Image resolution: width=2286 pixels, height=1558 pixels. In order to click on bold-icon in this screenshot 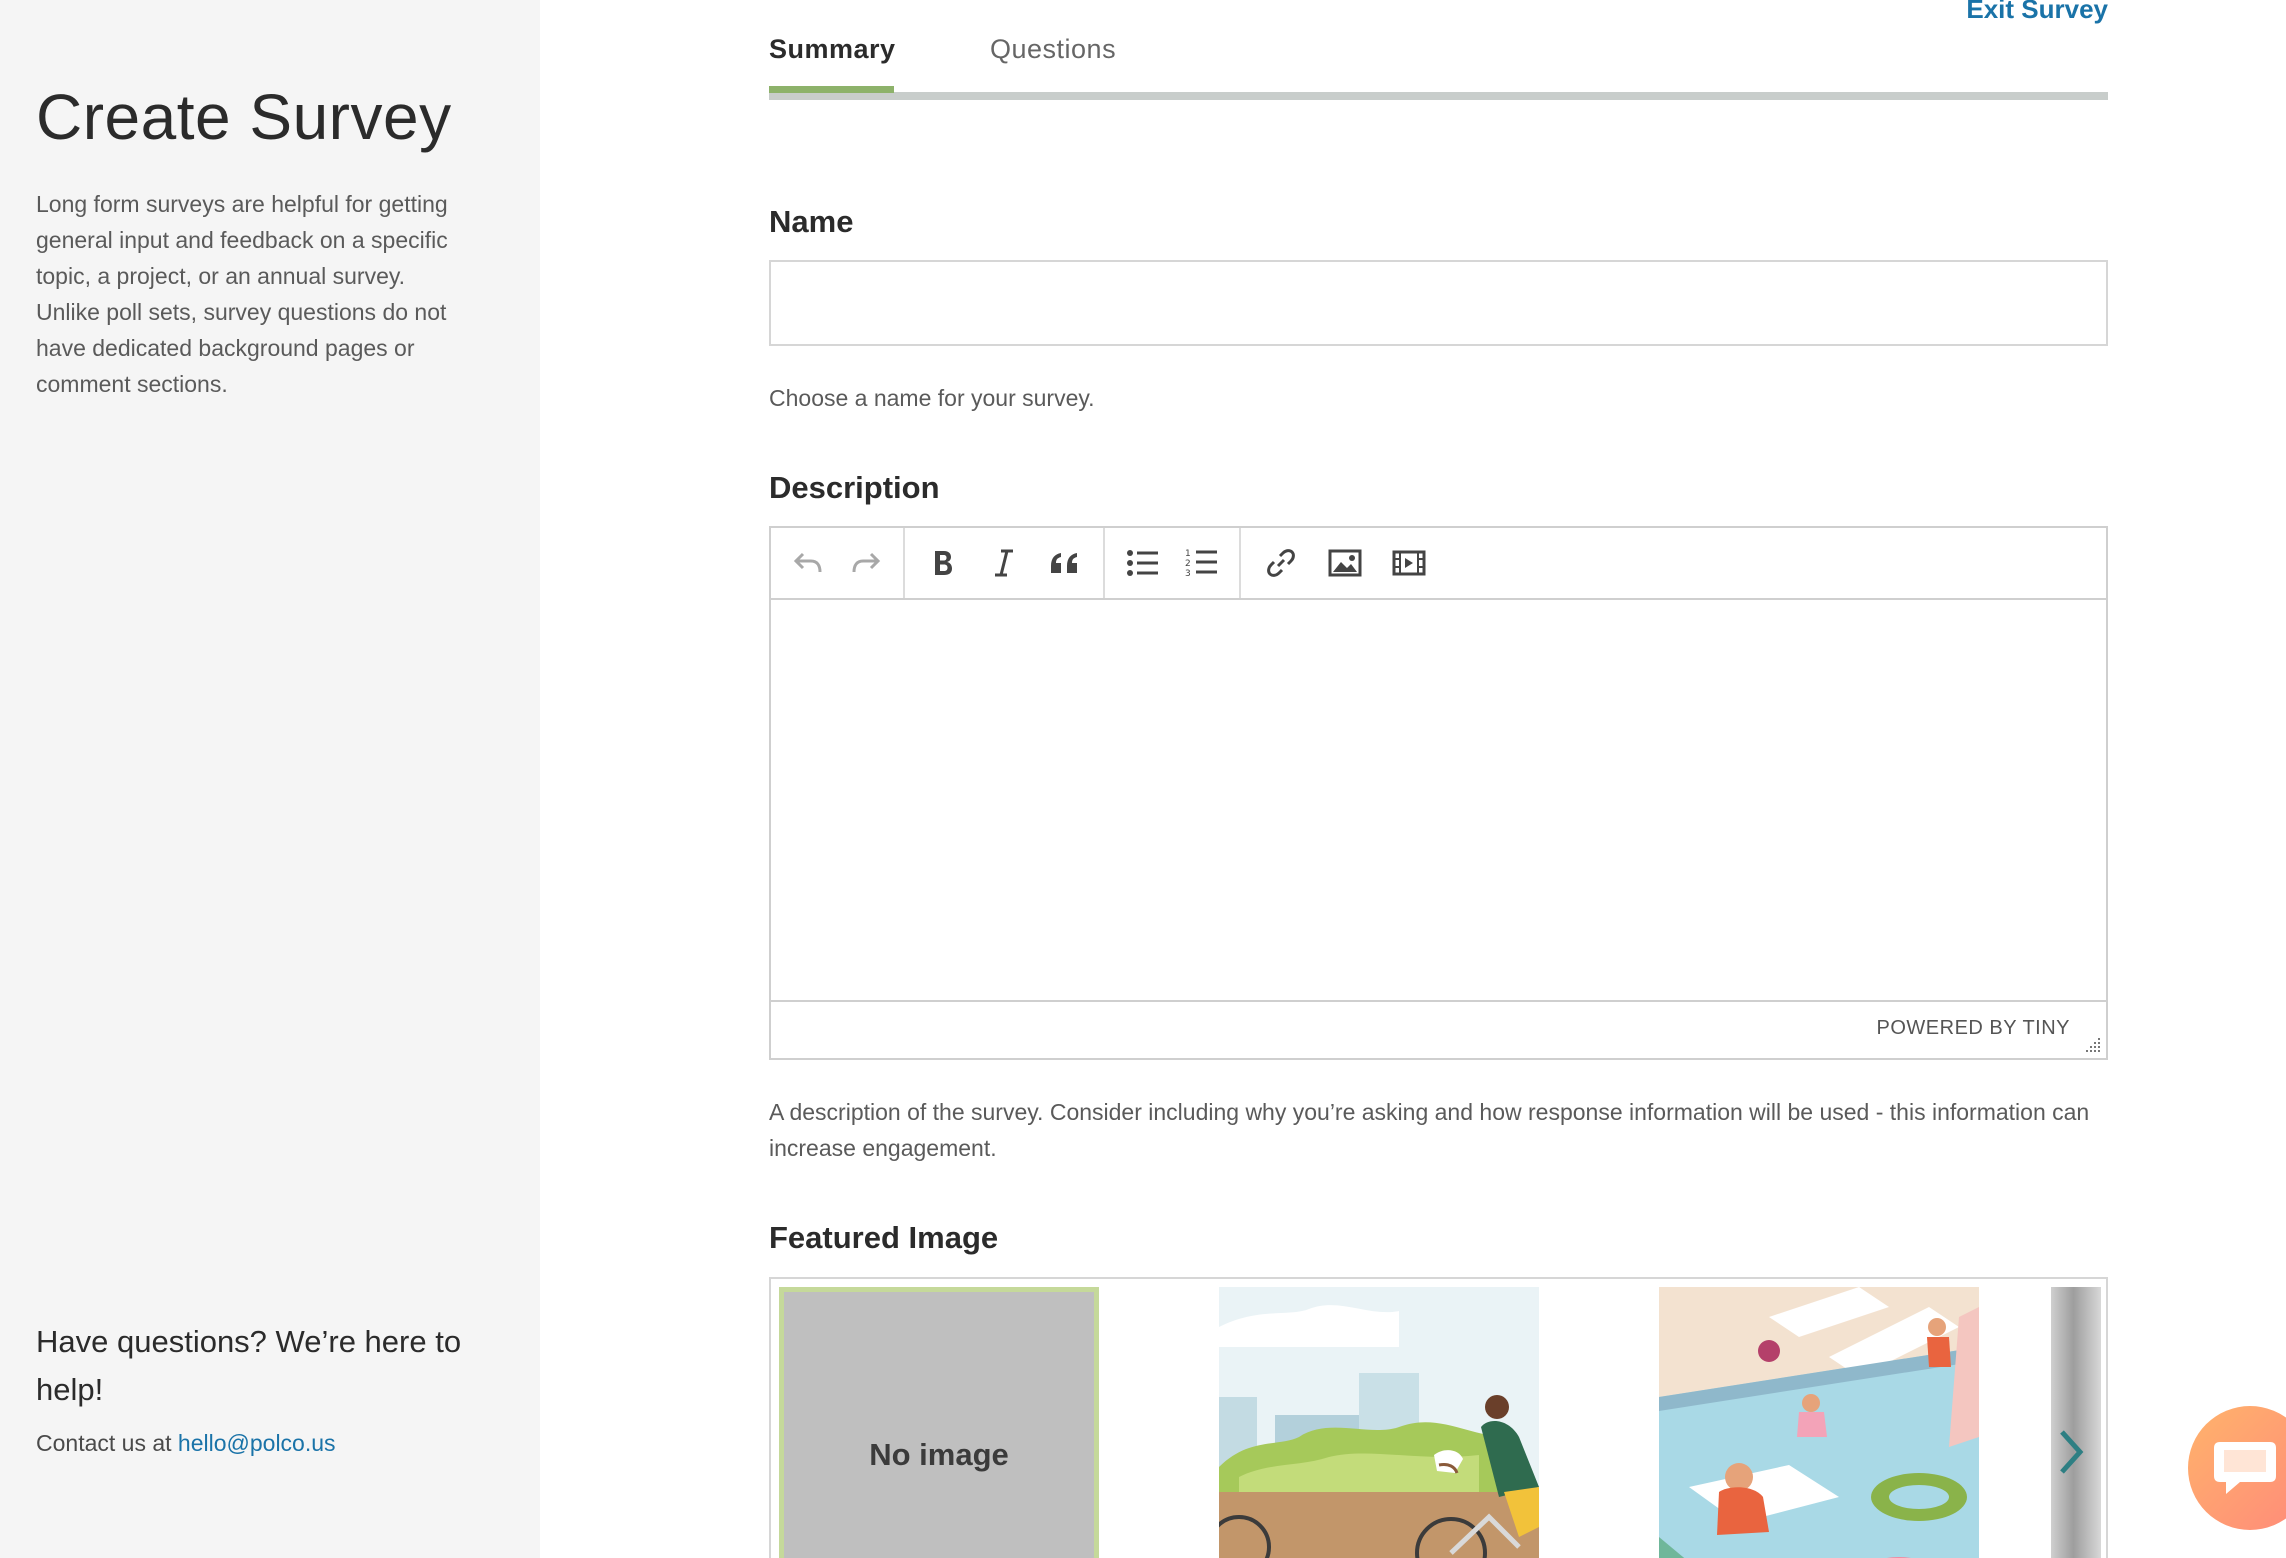, I will do `click(944, 563)`.